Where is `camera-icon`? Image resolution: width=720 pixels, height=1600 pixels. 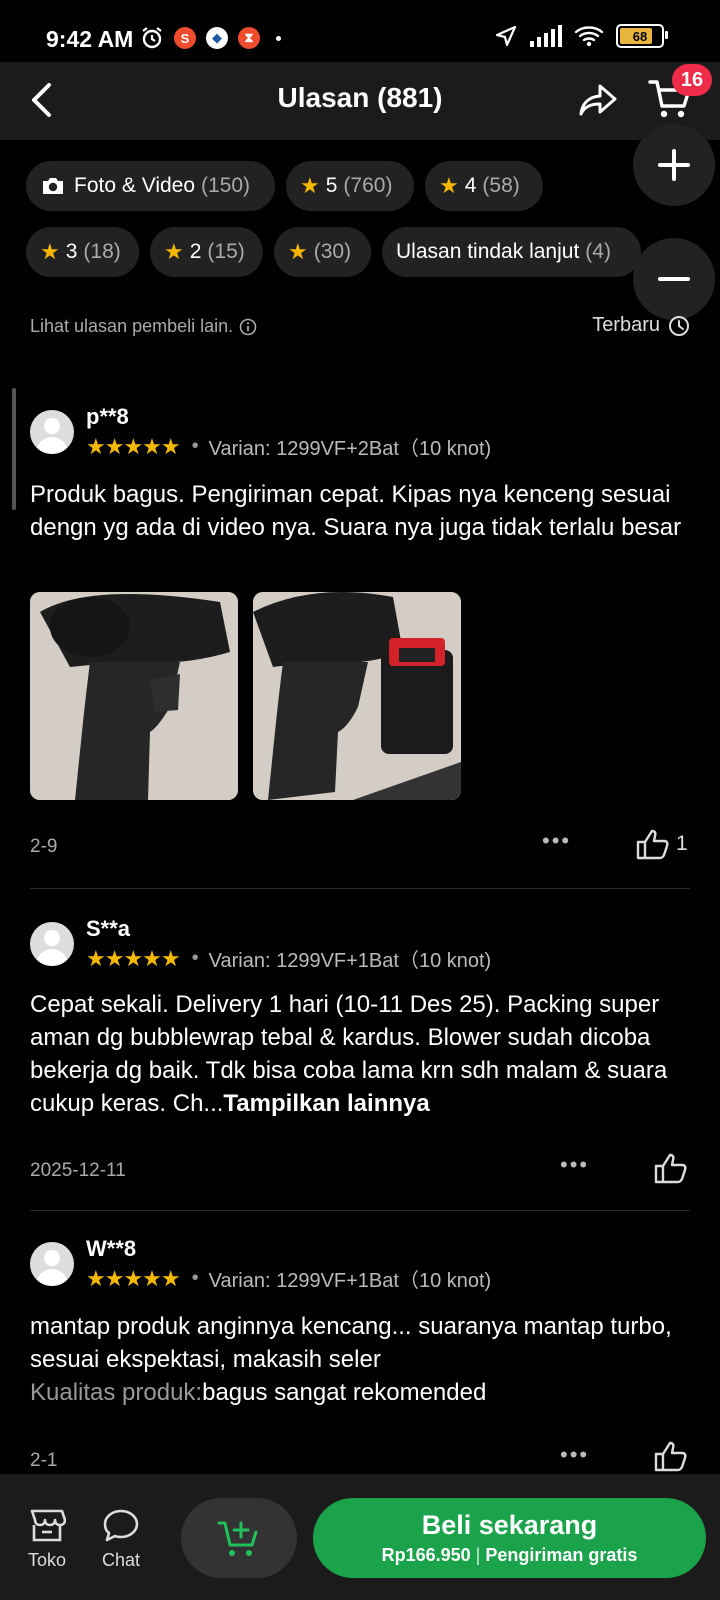 camera-icon is located at coordinates (53, 186).